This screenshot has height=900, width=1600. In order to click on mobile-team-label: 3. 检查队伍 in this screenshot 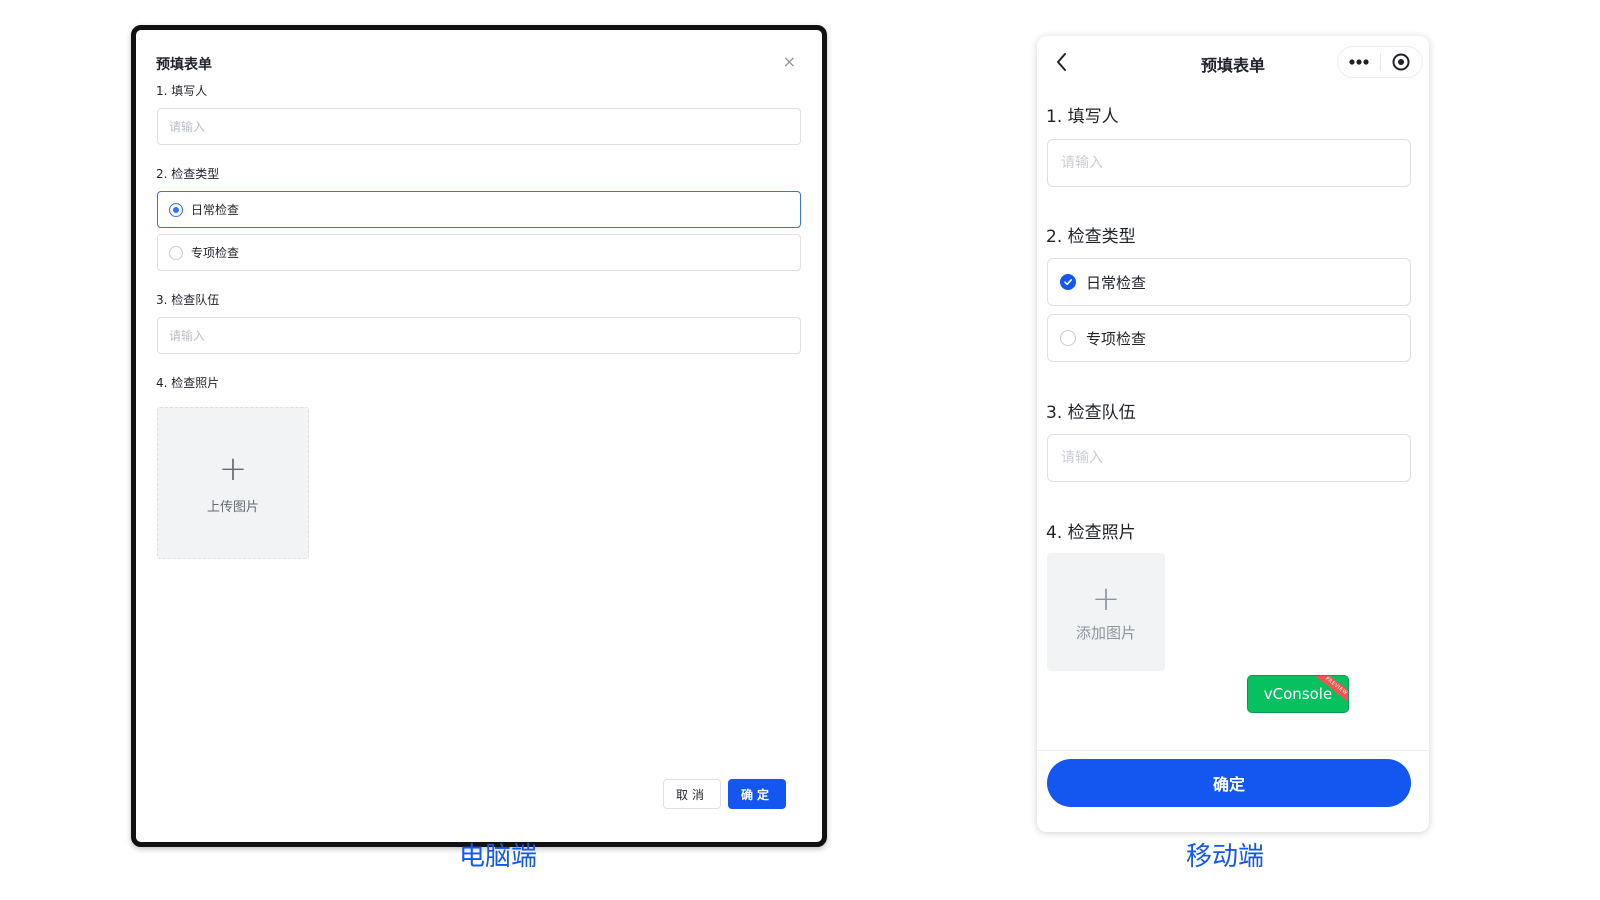, I will do `click(1091, 413)`.